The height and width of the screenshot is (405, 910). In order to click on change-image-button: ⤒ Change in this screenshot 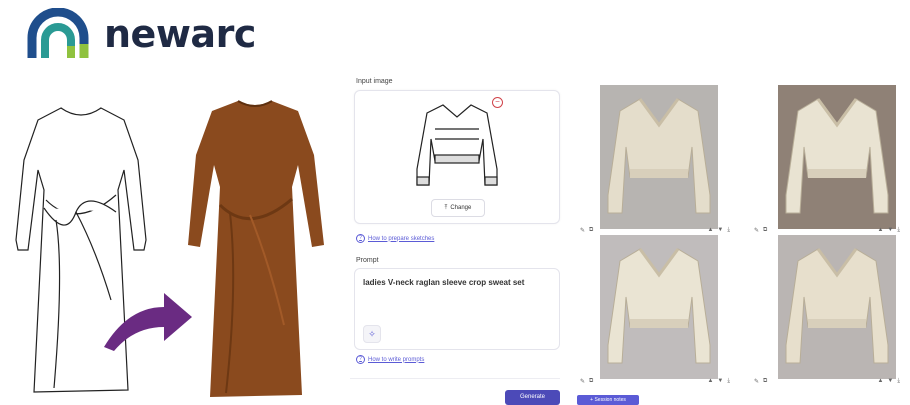, I will do `click(458, 208)`.